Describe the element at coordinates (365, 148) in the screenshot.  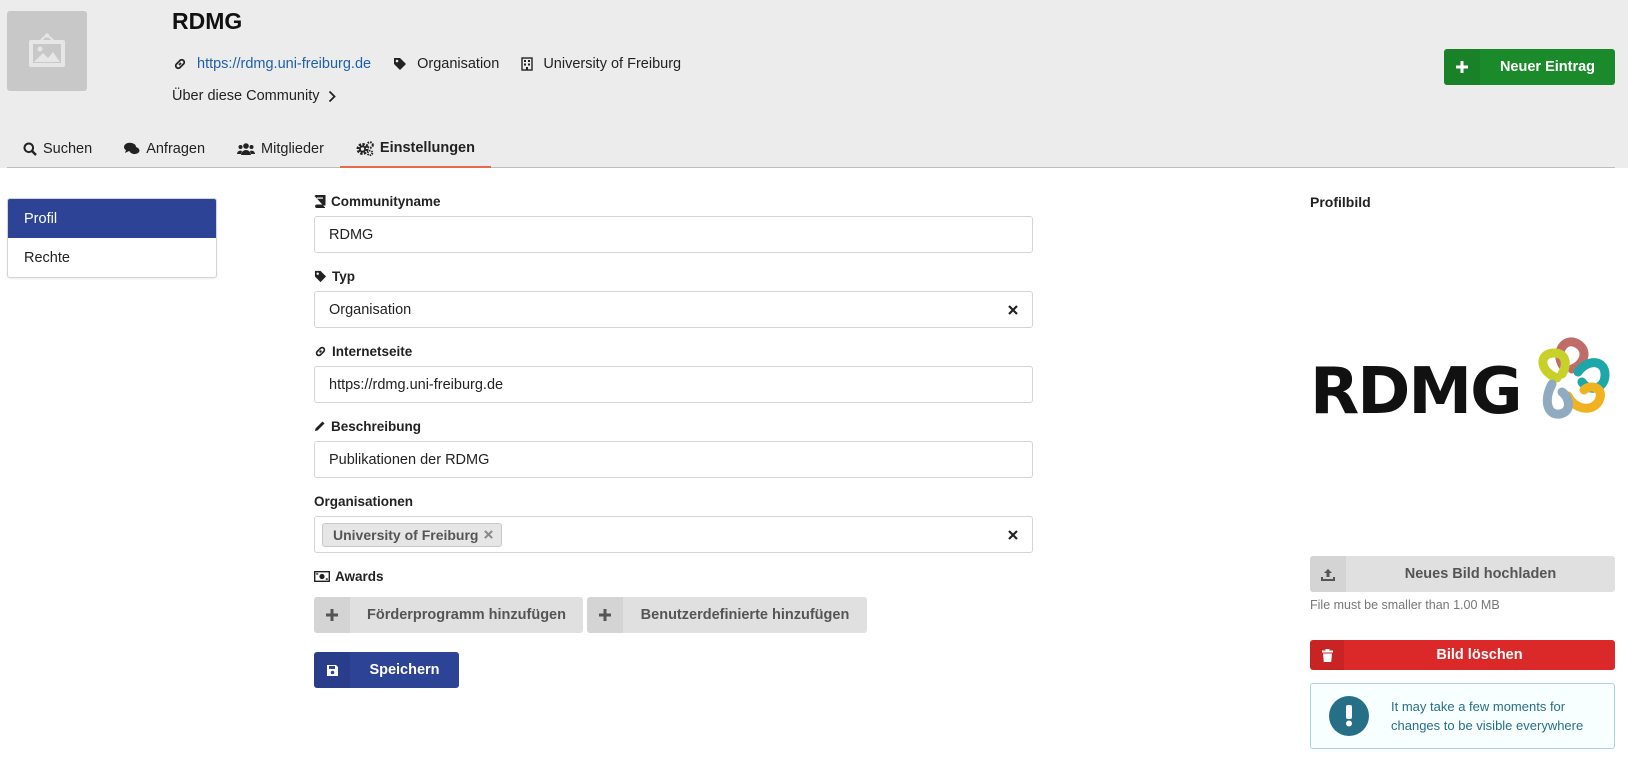
I see `cogs-icon` at that location.